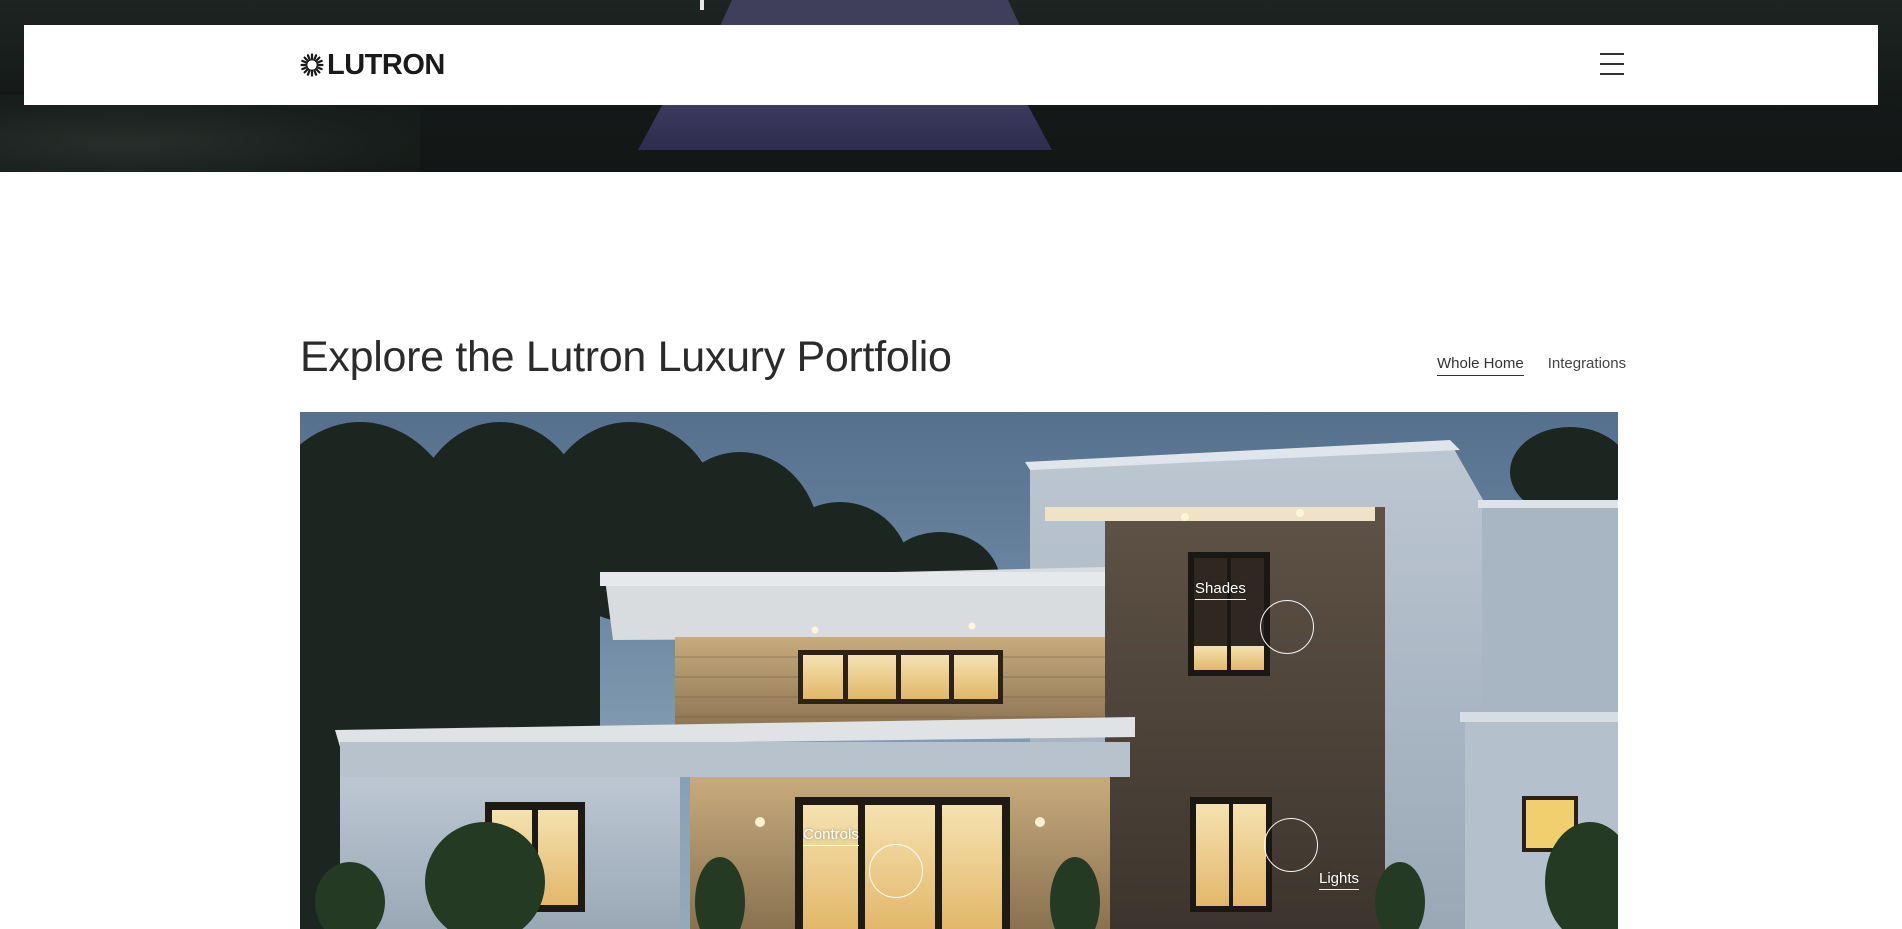 Image resolution: width=1902 pixels, height=929 pixels. What do you see at coordinates (951, 65) in the screenshot?
I see `site-header: LUTRON` at bounding box center [951, 65].